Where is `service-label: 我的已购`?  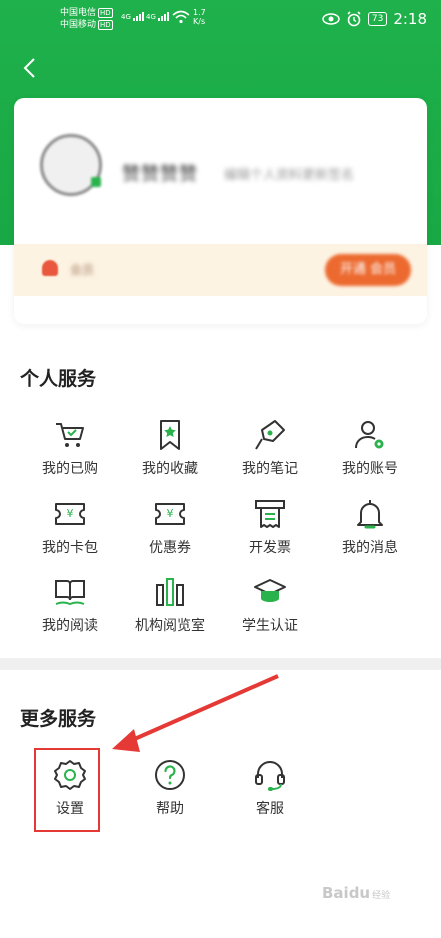 service-label: 我的已购 is located at coordinates (70, 469).